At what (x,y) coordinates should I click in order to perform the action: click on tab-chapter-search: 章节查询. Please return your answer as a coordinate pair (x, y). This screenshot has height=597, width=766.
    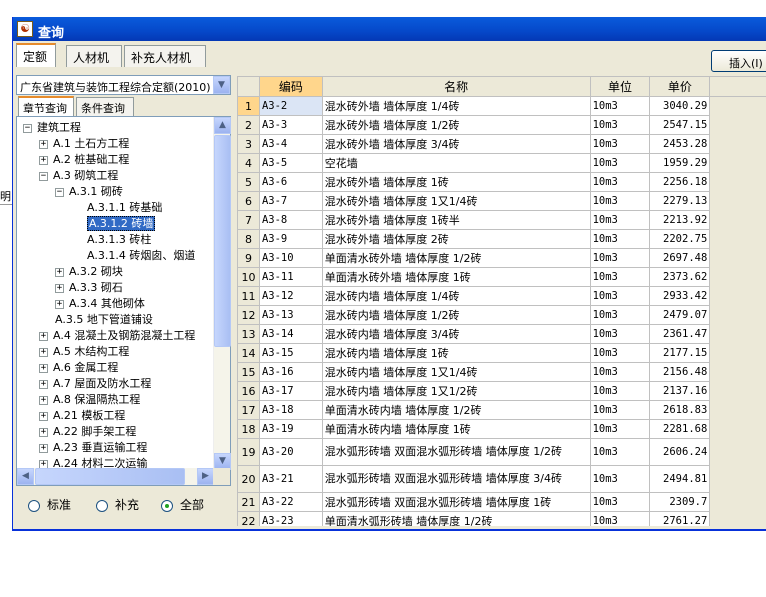
    Looking at the image, I should click on (46, 106).